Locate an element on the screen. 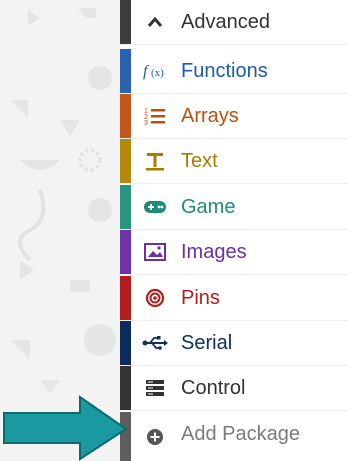  toolbox-item-label: Control is located at coordinates (213, 388).